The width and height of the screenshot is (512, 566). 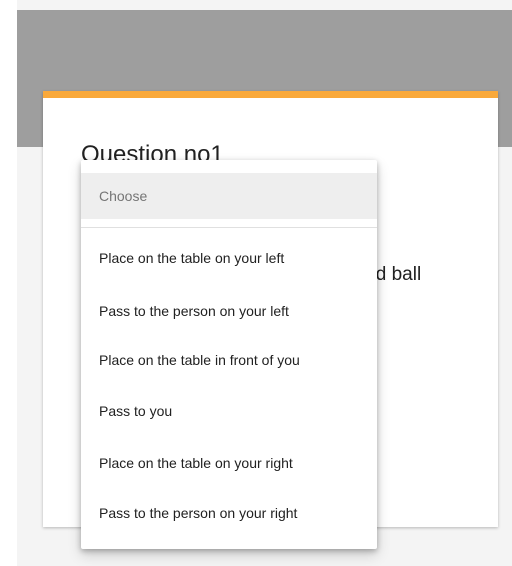 I want to click on option-pass-person-right: Pass to the person on your right, so click(x=229, y=513).